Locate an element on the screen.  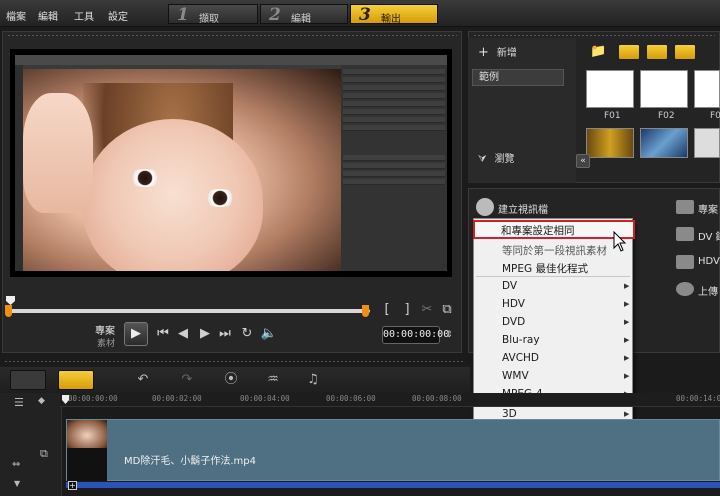
menu-item-bluray: Blu-ray is located at coordinates (521, 340).